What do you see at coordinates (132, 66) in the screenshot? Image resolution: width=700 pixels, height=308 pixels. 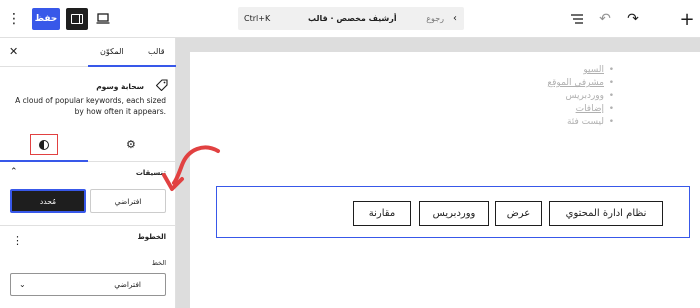 I see `active-tab-indicator` at bounding box center [132, 66].